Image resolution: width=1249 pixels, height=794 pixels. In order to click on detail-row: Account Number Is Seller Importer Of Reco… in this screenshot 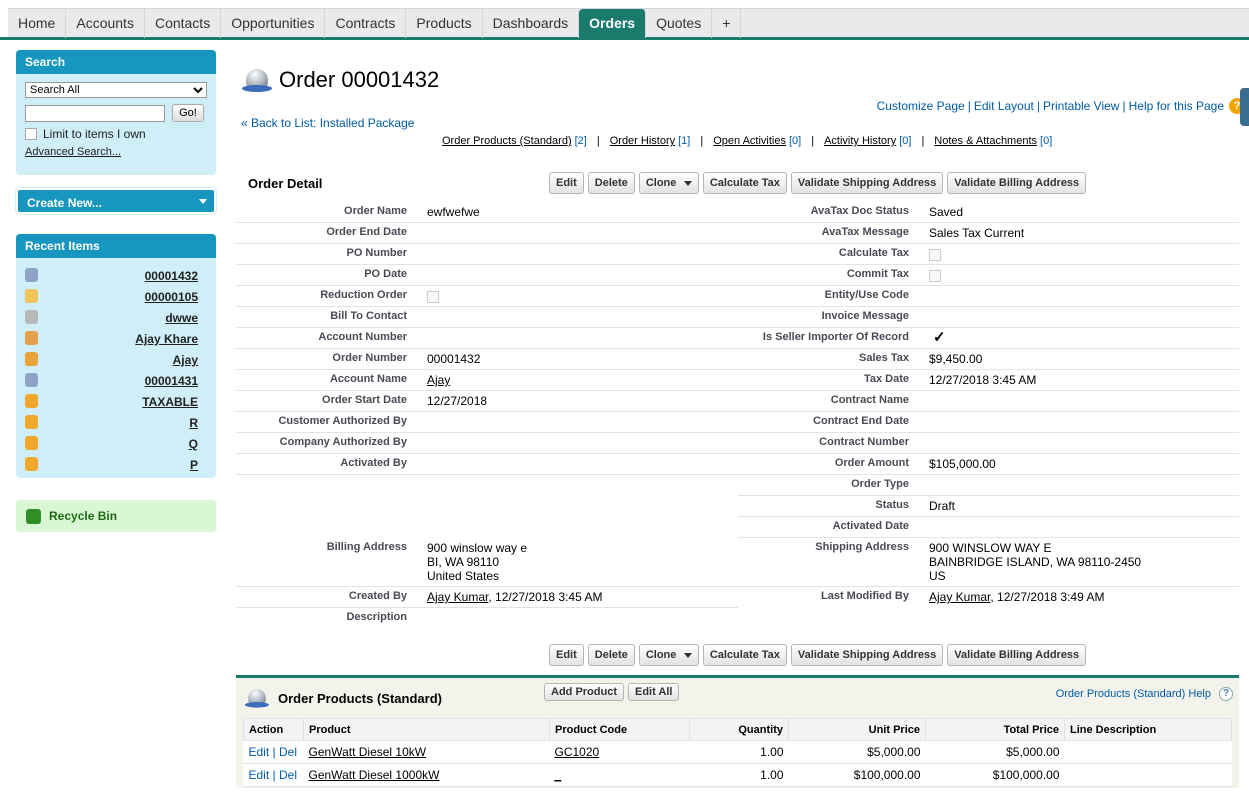, I will do `click(737, 338)`.